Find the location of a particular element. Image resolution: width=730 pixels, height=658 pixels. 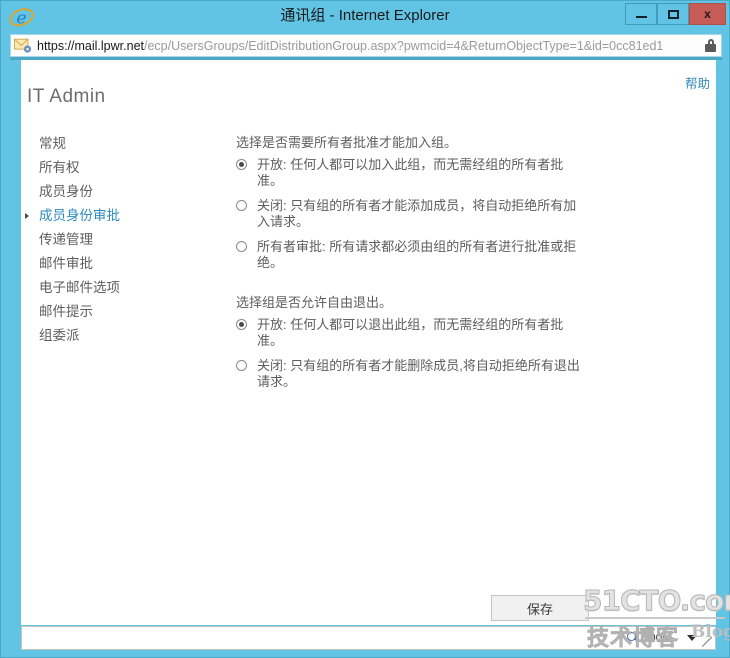

magnifier-icon is located at coordinates (633, 638).